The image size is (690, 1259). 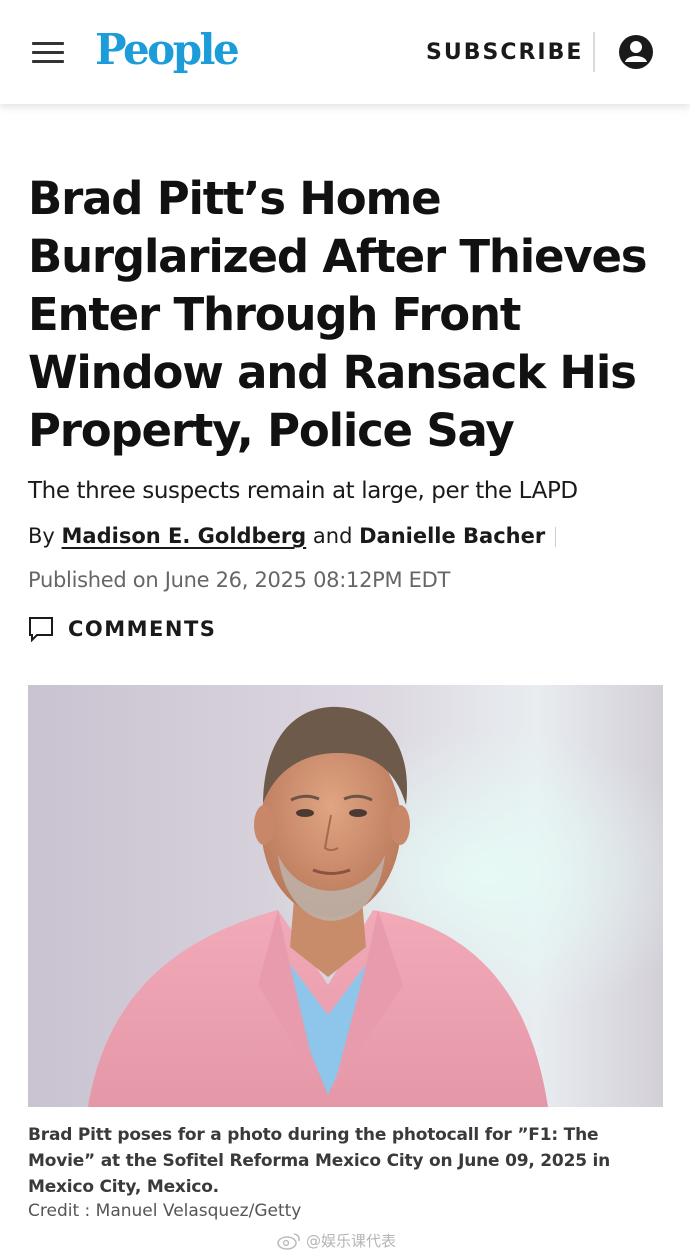 I want to click on byline-conjunction: and, so click(x=332, y=536).